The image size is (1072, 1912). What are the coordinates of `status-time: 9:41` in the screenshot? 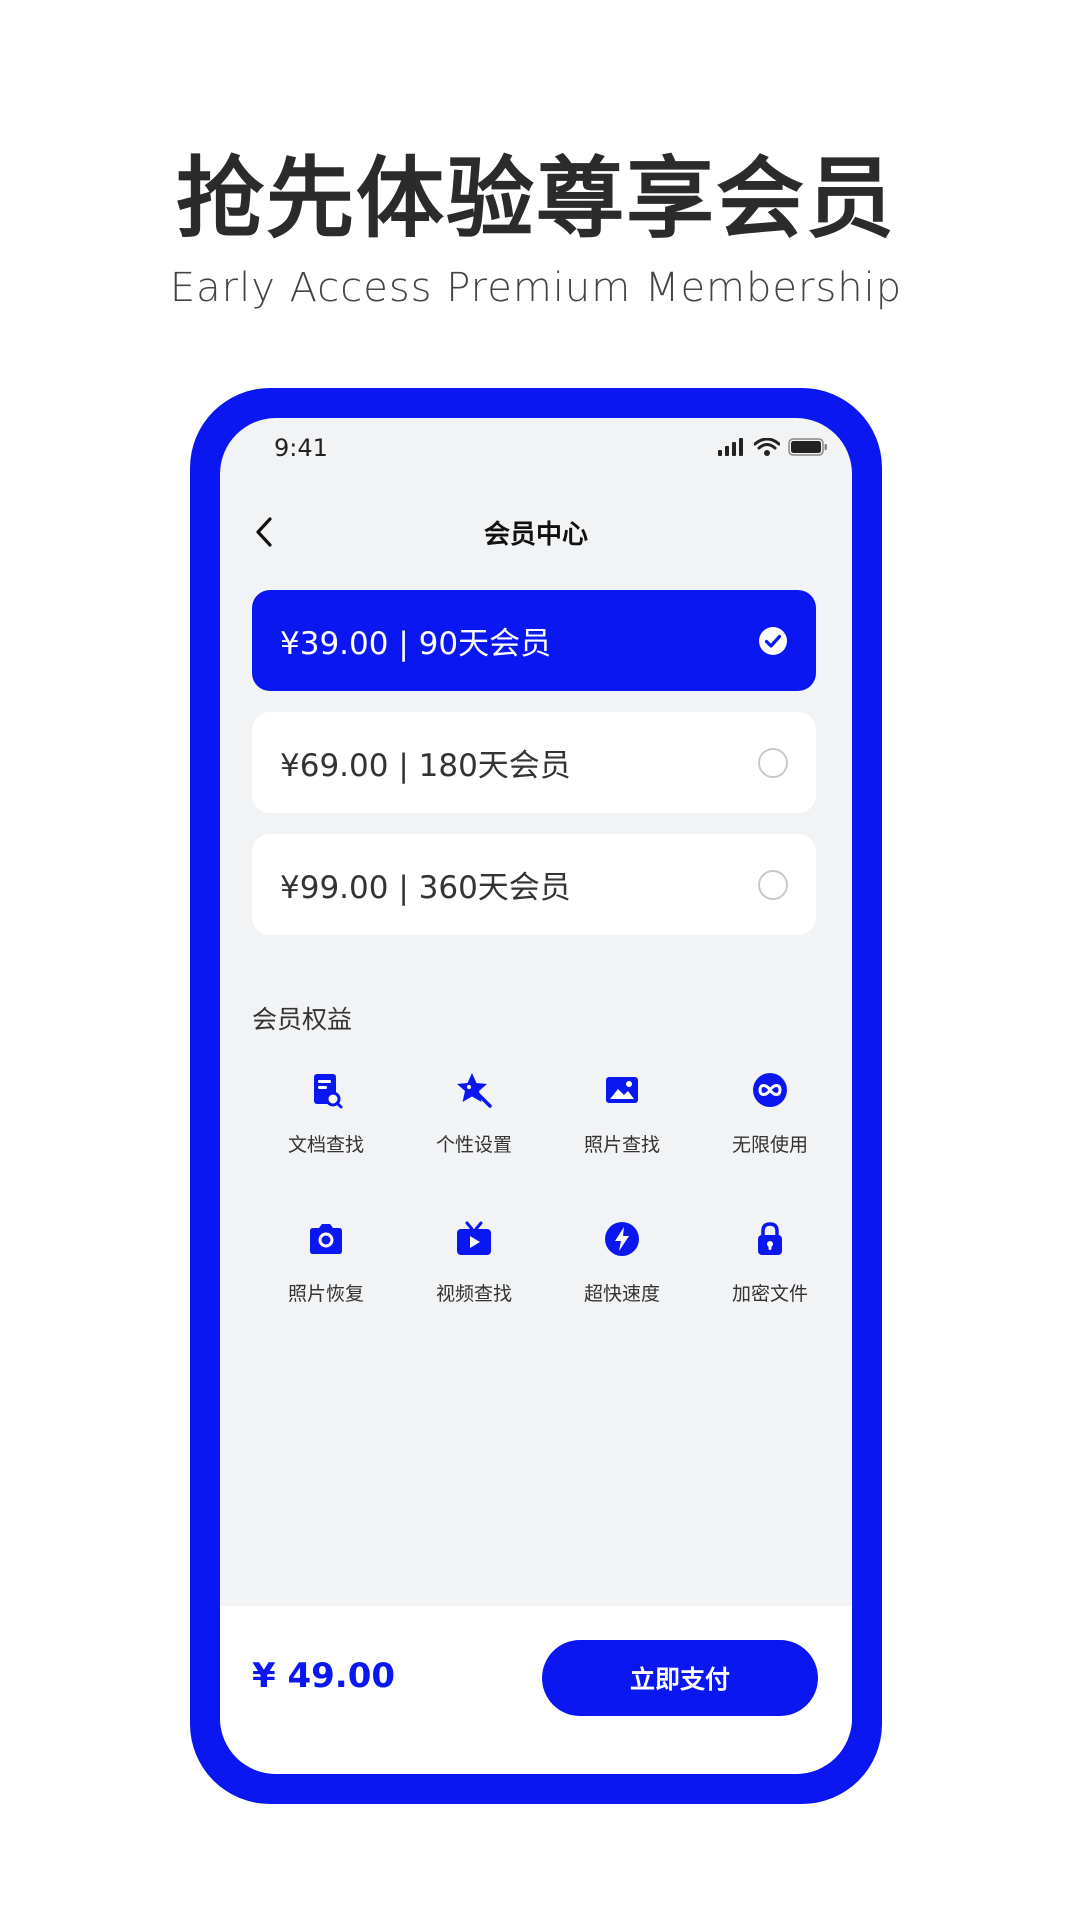 It's located at (301, 448).